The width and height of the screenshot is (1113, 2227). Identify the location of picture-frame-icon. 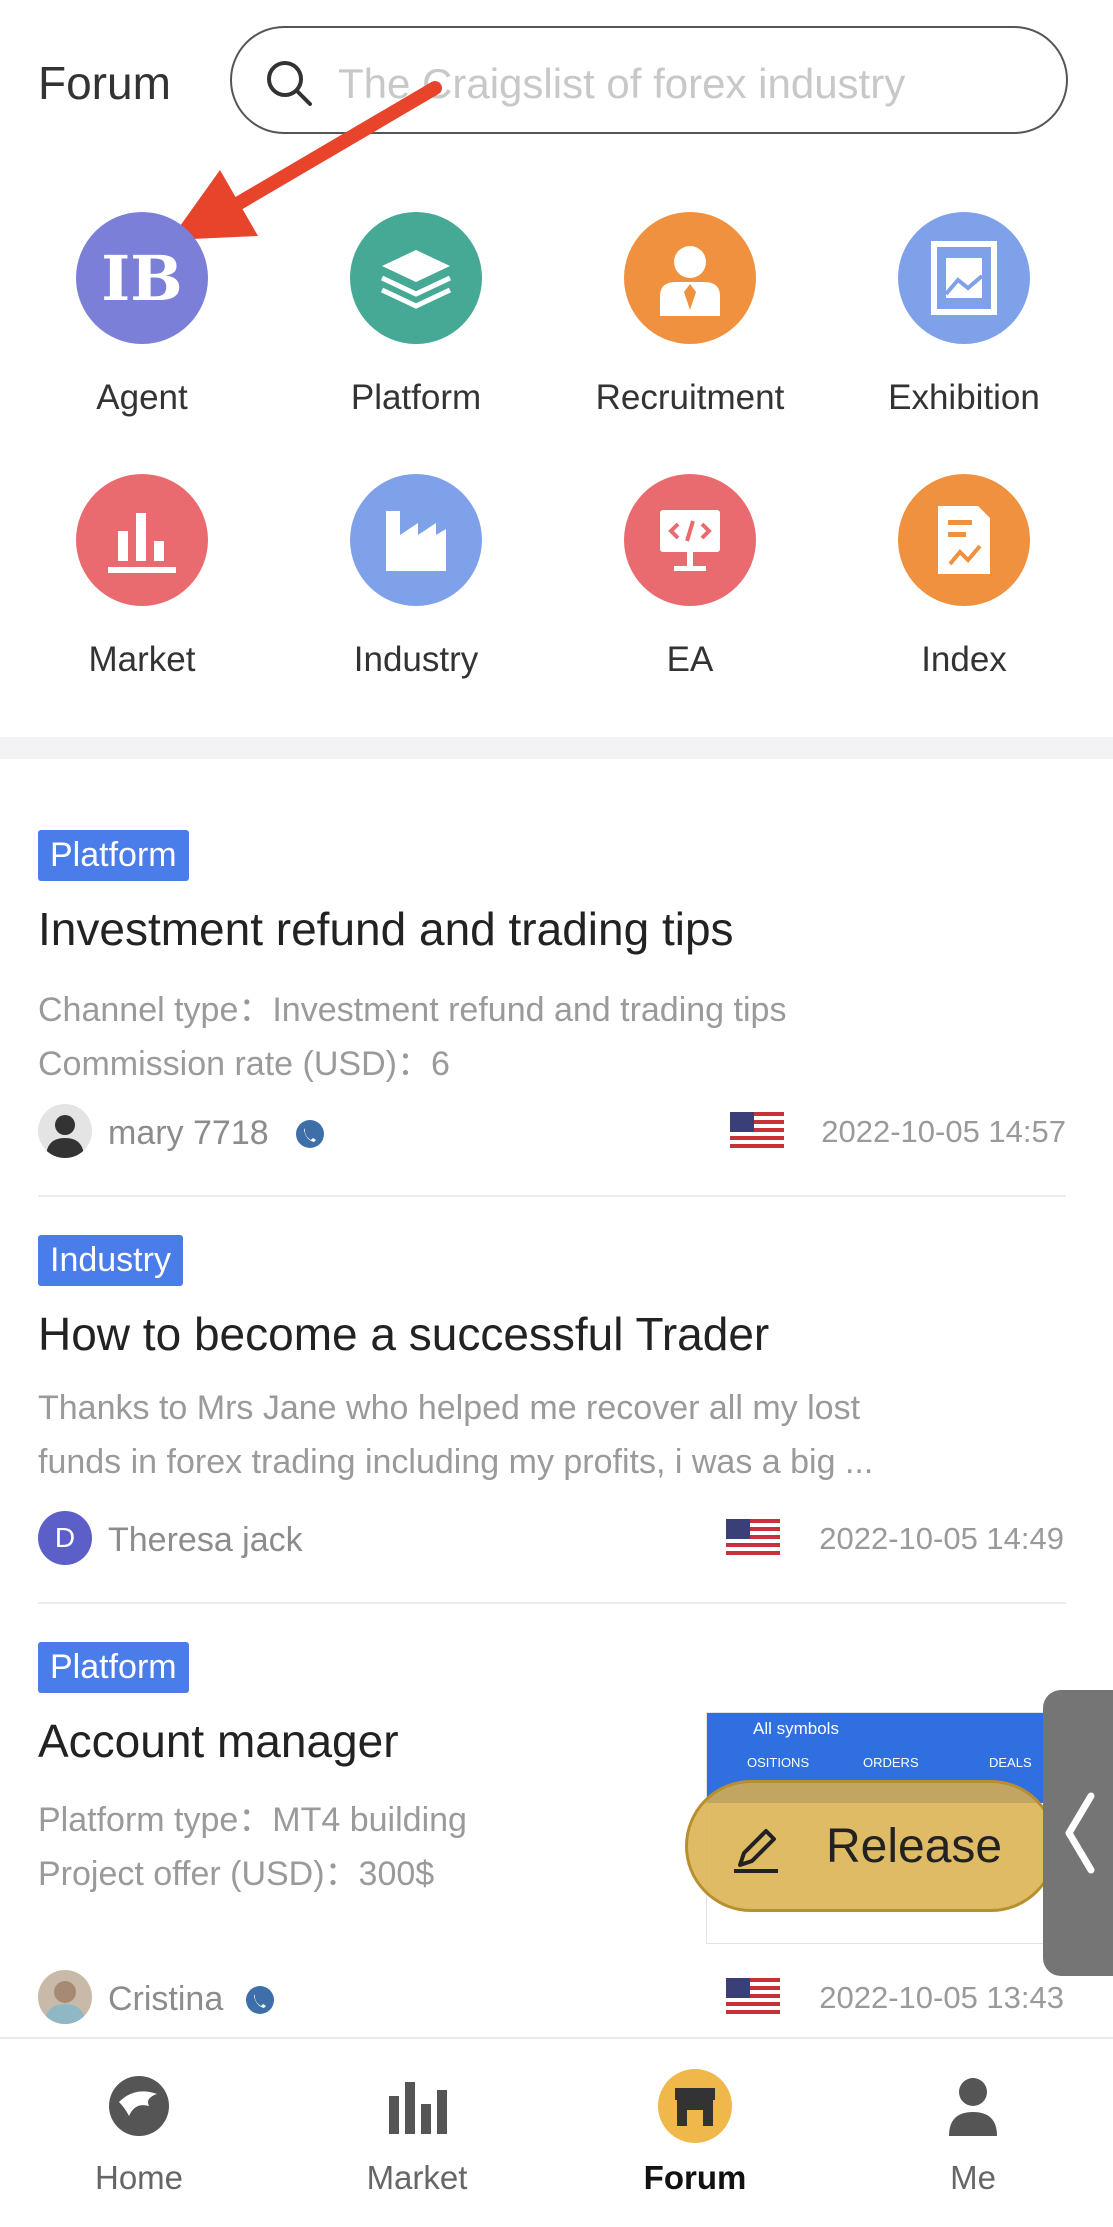
(964, 278).